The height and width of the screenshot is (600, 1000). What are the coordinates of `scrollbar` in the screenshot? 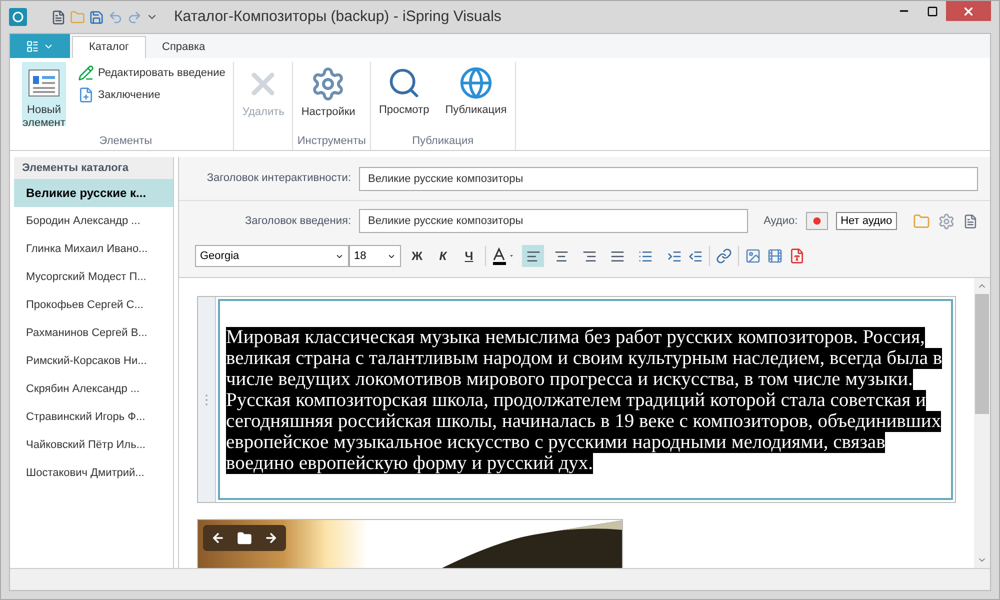 It's located at (982, 423).